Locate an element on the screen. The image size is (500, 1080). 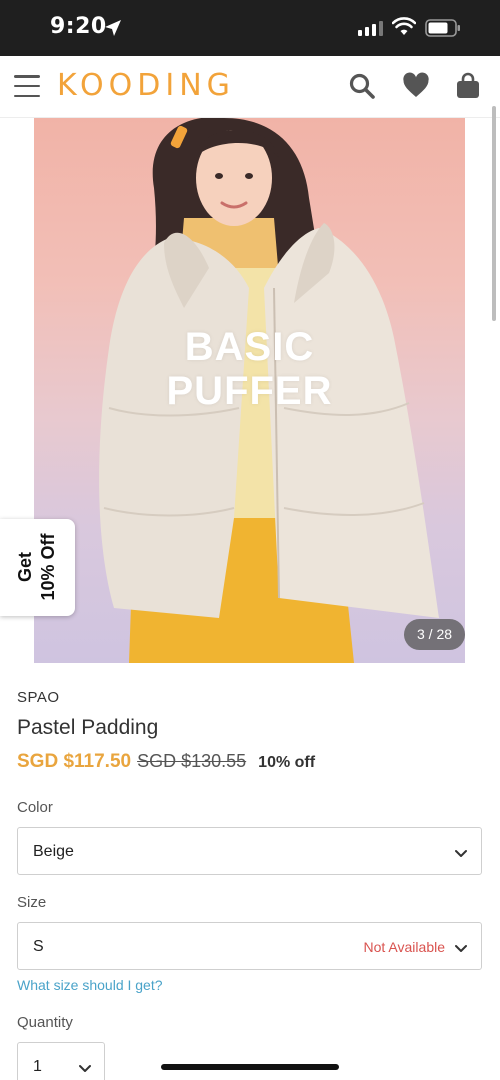
status-time: 9:20 is located at coordinates (78, 26).